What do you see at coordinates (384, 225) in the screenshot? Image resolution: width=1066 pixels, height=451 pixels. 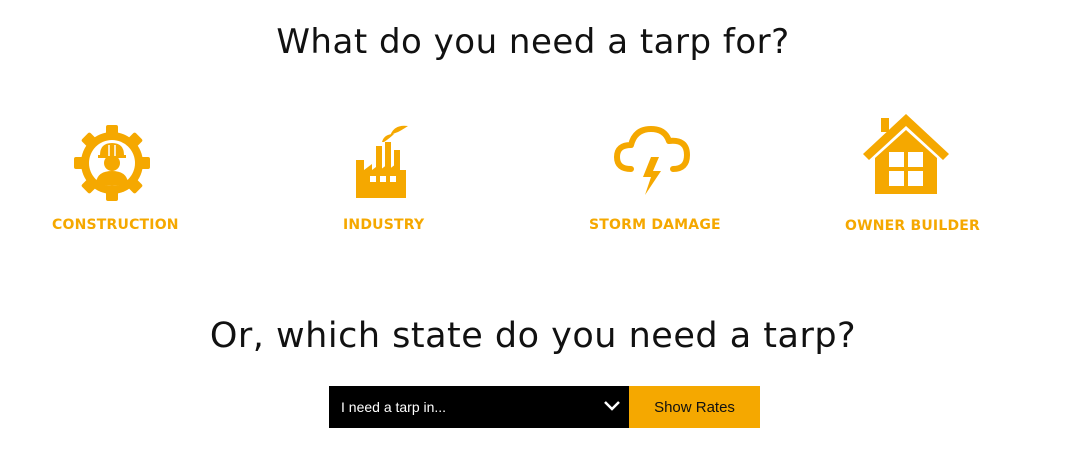 I see `category-label: INDUSTRY` at bounding box center [384, 225].